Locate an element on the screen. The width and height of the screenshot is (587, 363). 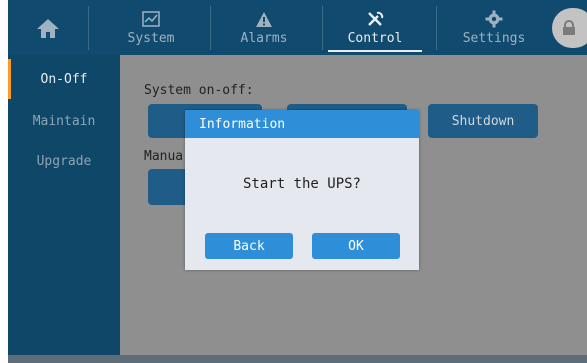
sidebar-item-label: Maintain is located at coordinates (64, 121).